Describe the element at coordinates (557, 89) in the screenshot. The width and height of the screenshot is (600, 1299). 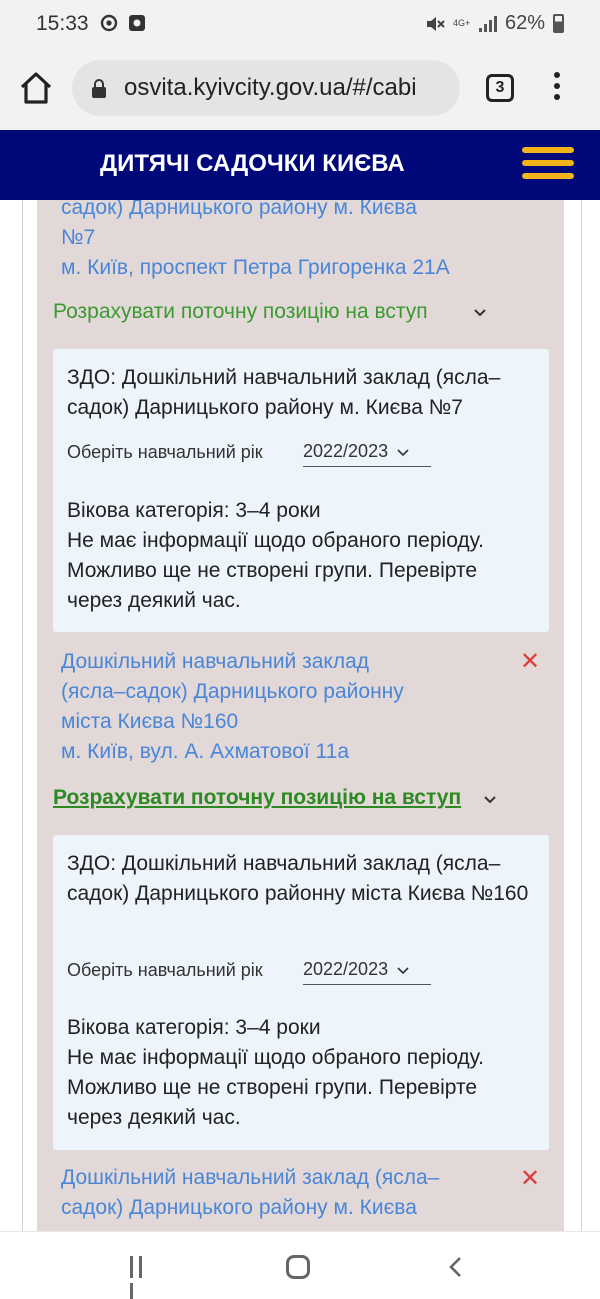
I see `more-menu-icon` at that location.